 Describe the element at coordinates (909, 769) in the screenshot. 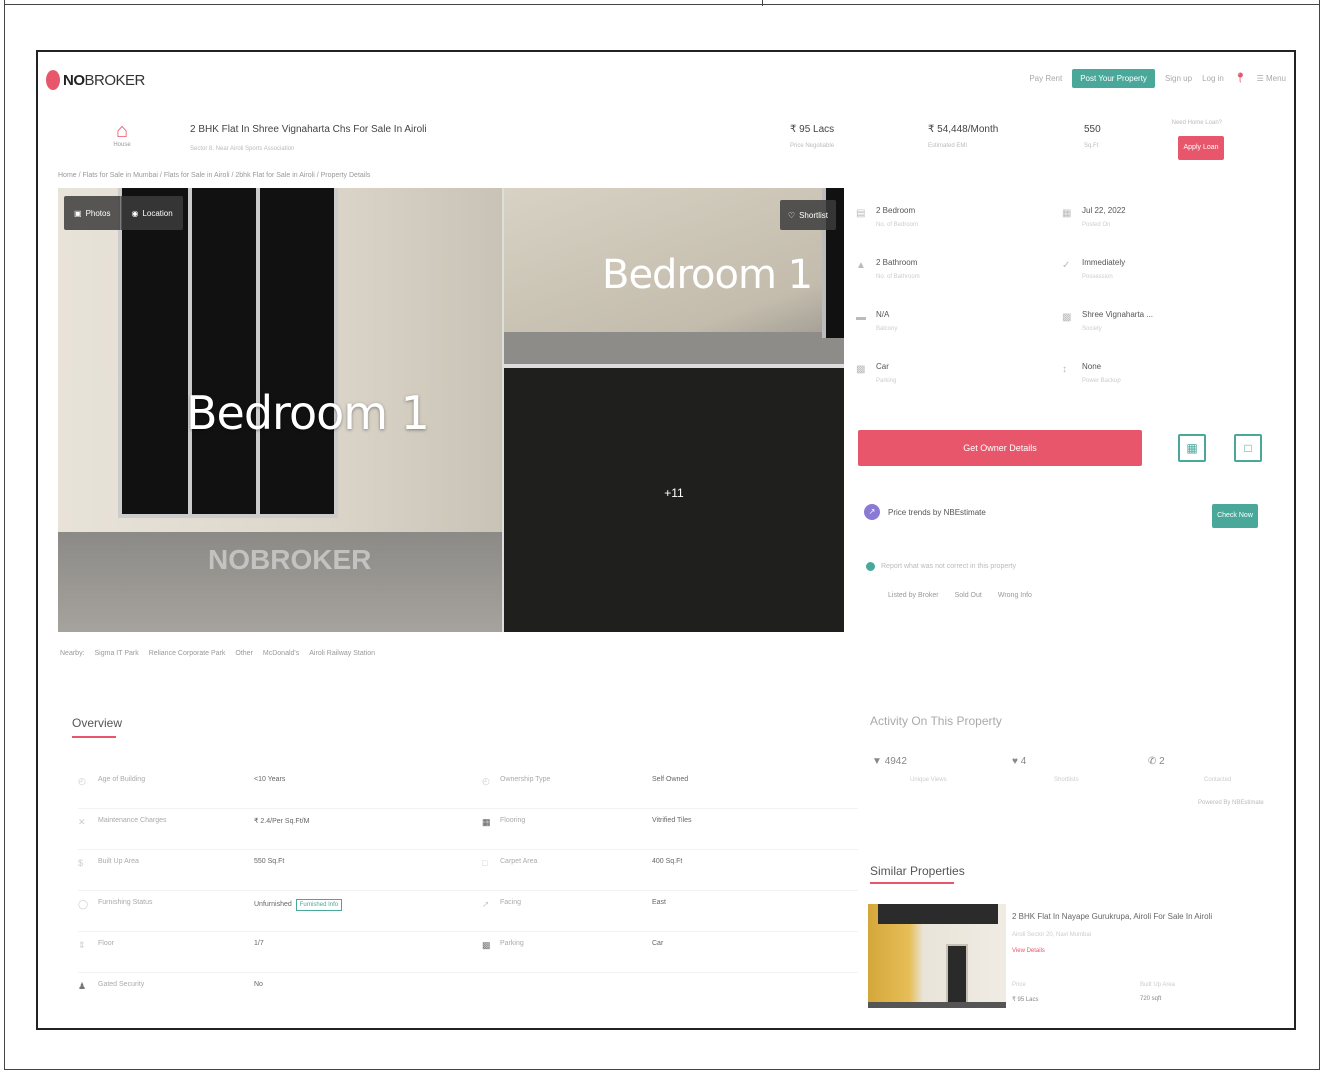

I see `views-stat: ▼ 4942 Unique Views` at that location.